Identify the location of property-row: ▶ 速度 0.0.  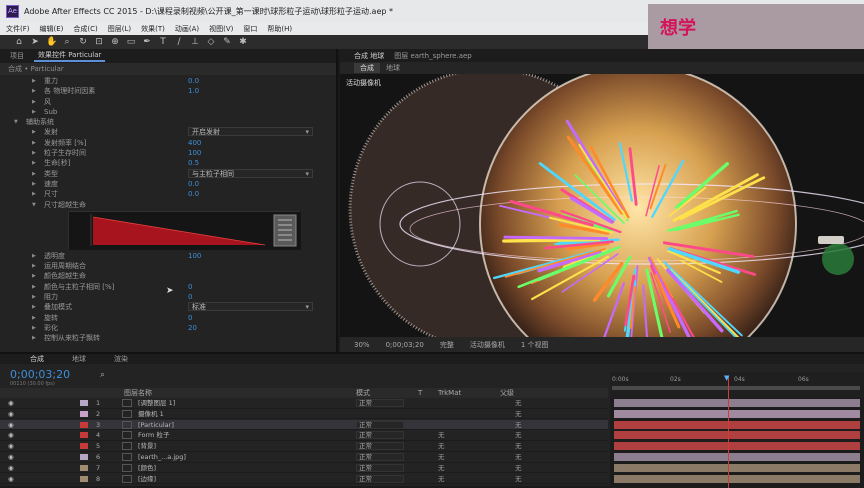
(168, 184).